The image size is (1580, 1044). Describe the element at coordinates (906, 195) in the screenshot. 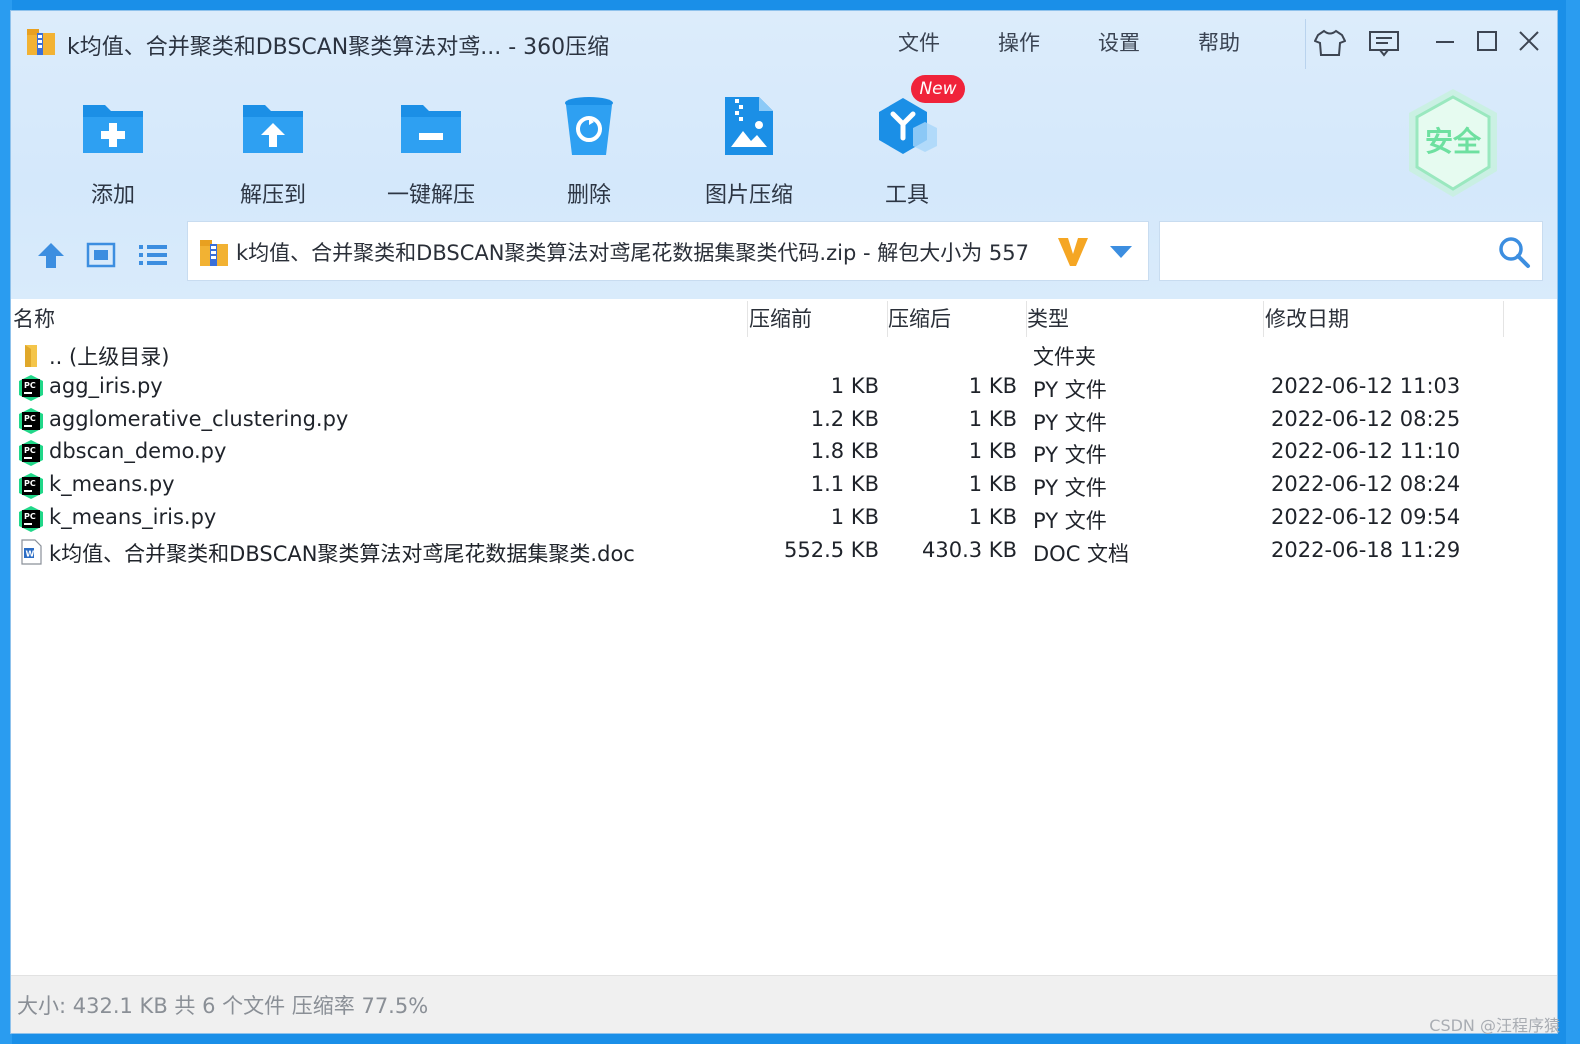

I see `tools-label: 工具` at that location.